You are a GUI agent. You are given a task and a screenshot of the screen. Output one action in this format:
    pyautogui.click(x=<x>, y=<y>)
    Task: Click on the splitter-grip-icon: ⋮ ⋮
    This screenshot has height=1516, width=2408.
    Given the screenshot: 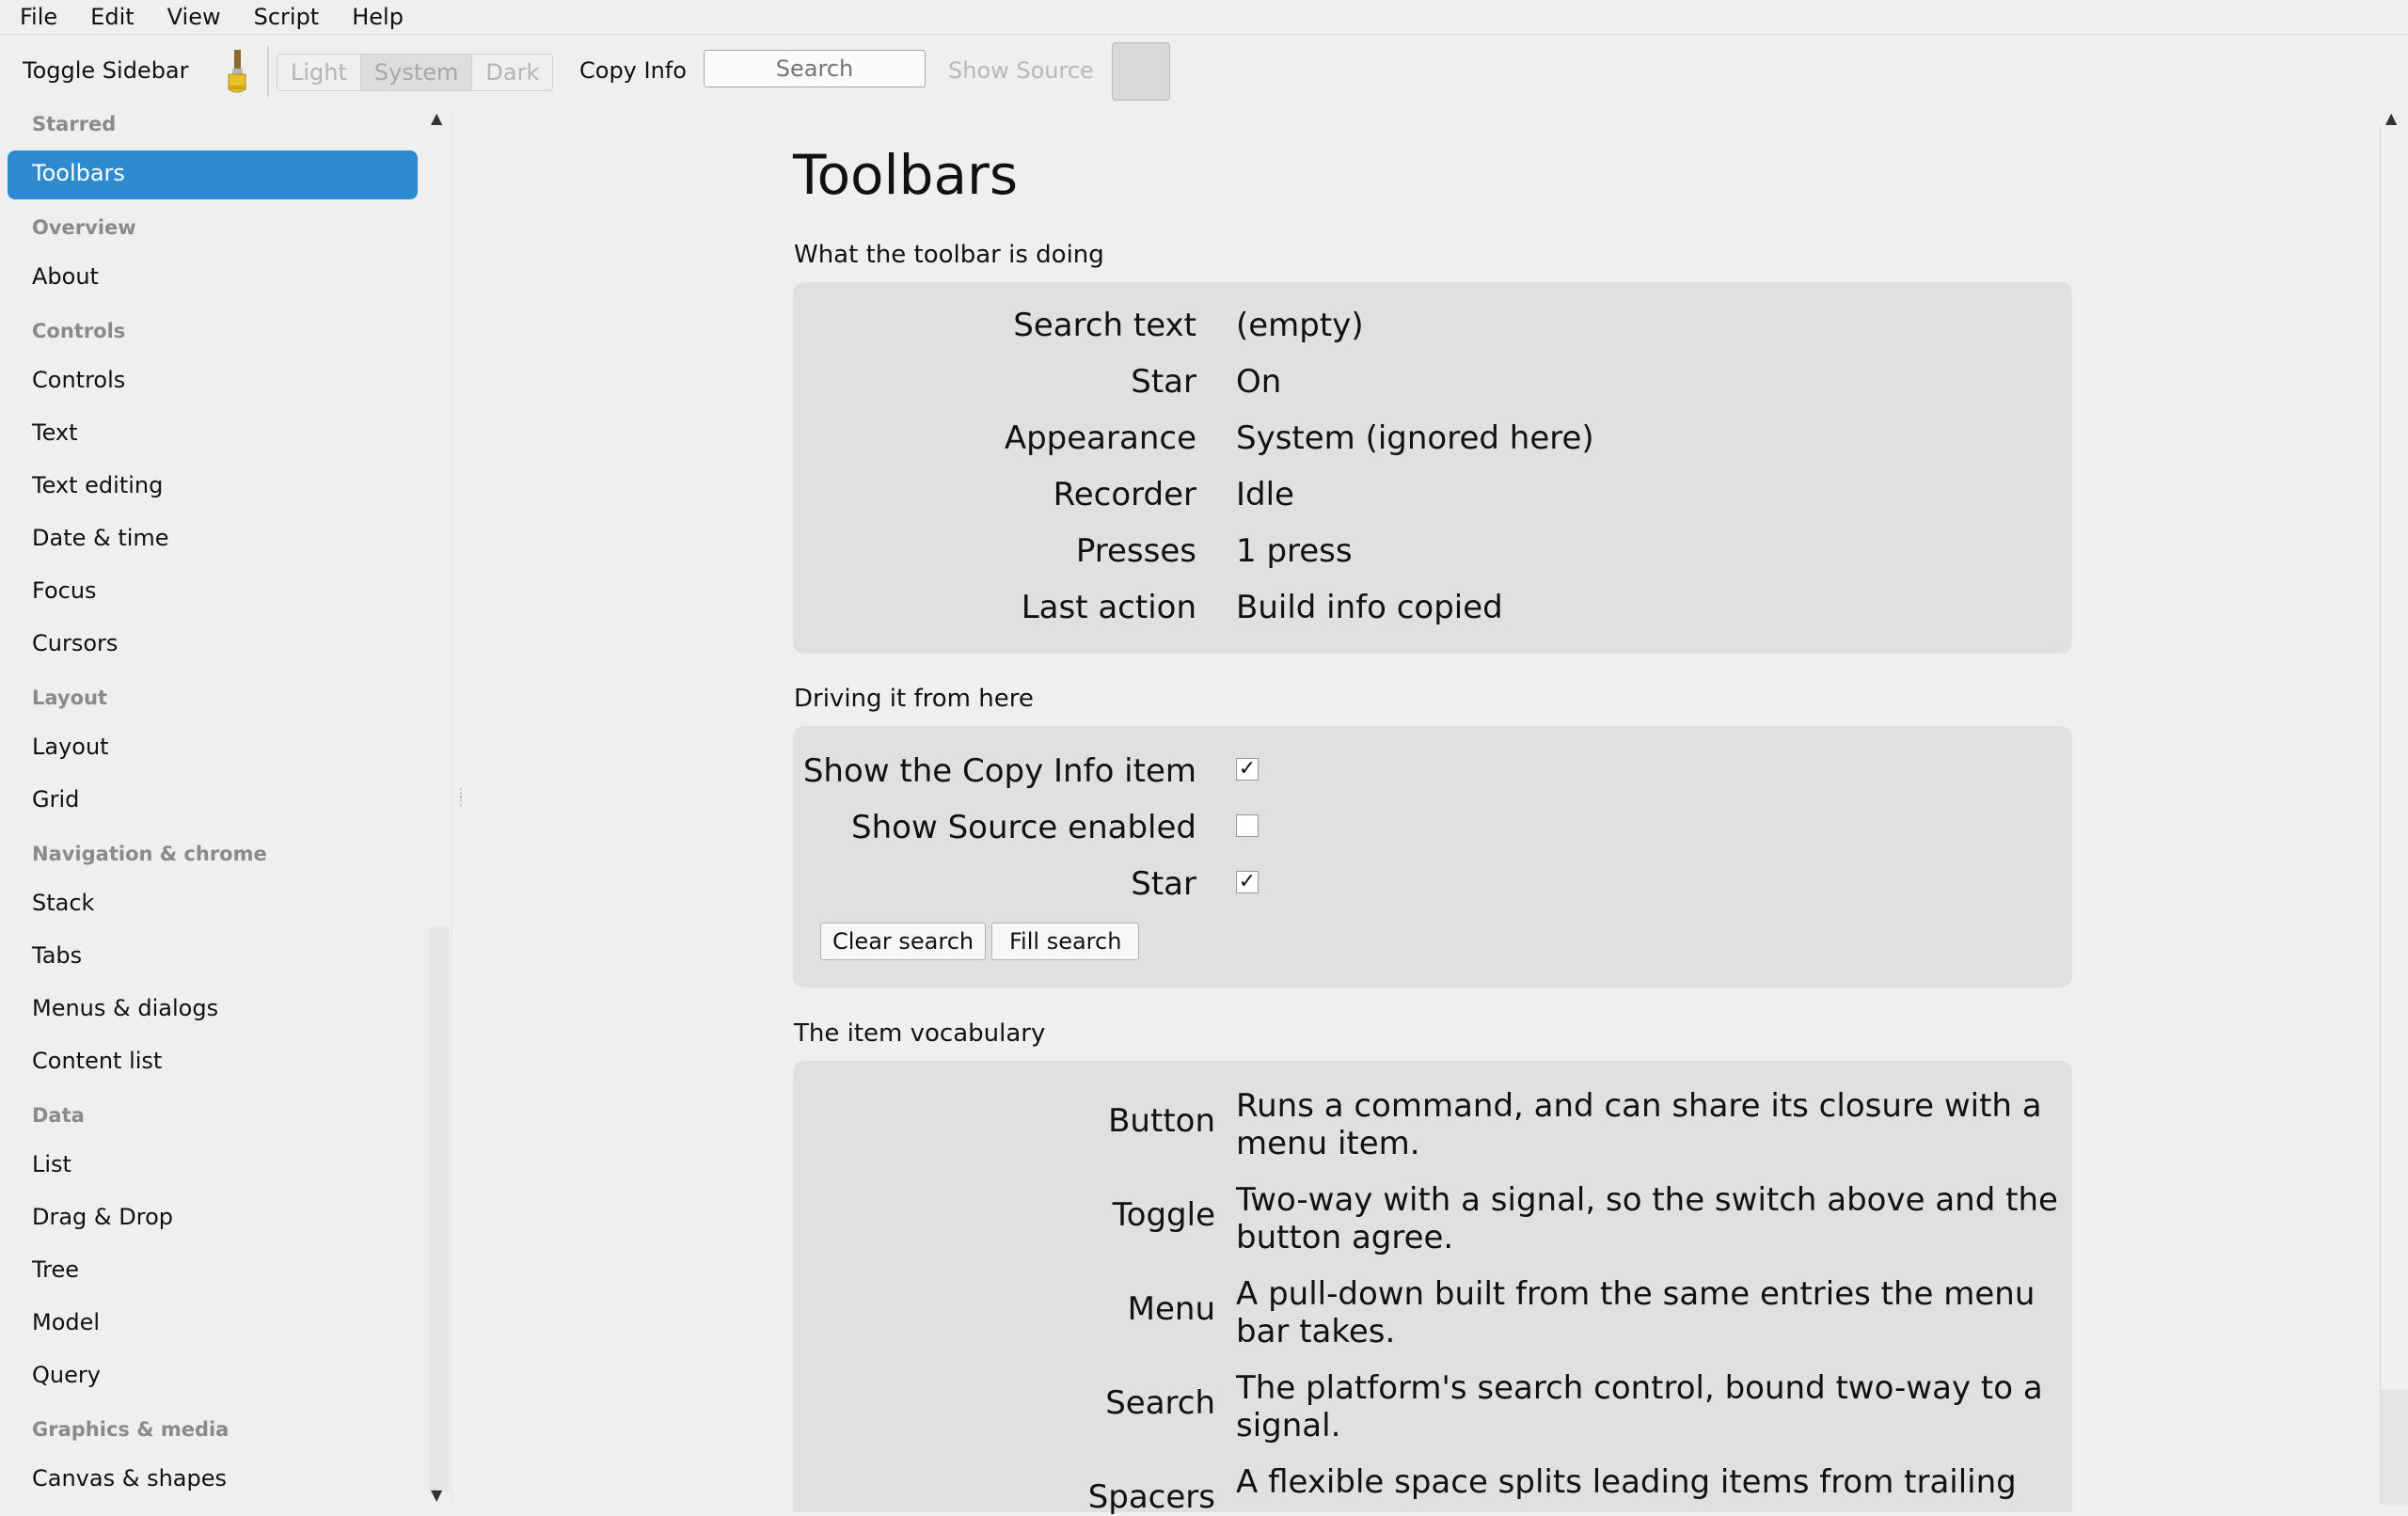 What is the action you would take?
    pyautogui.click(x=461, y=797)
    